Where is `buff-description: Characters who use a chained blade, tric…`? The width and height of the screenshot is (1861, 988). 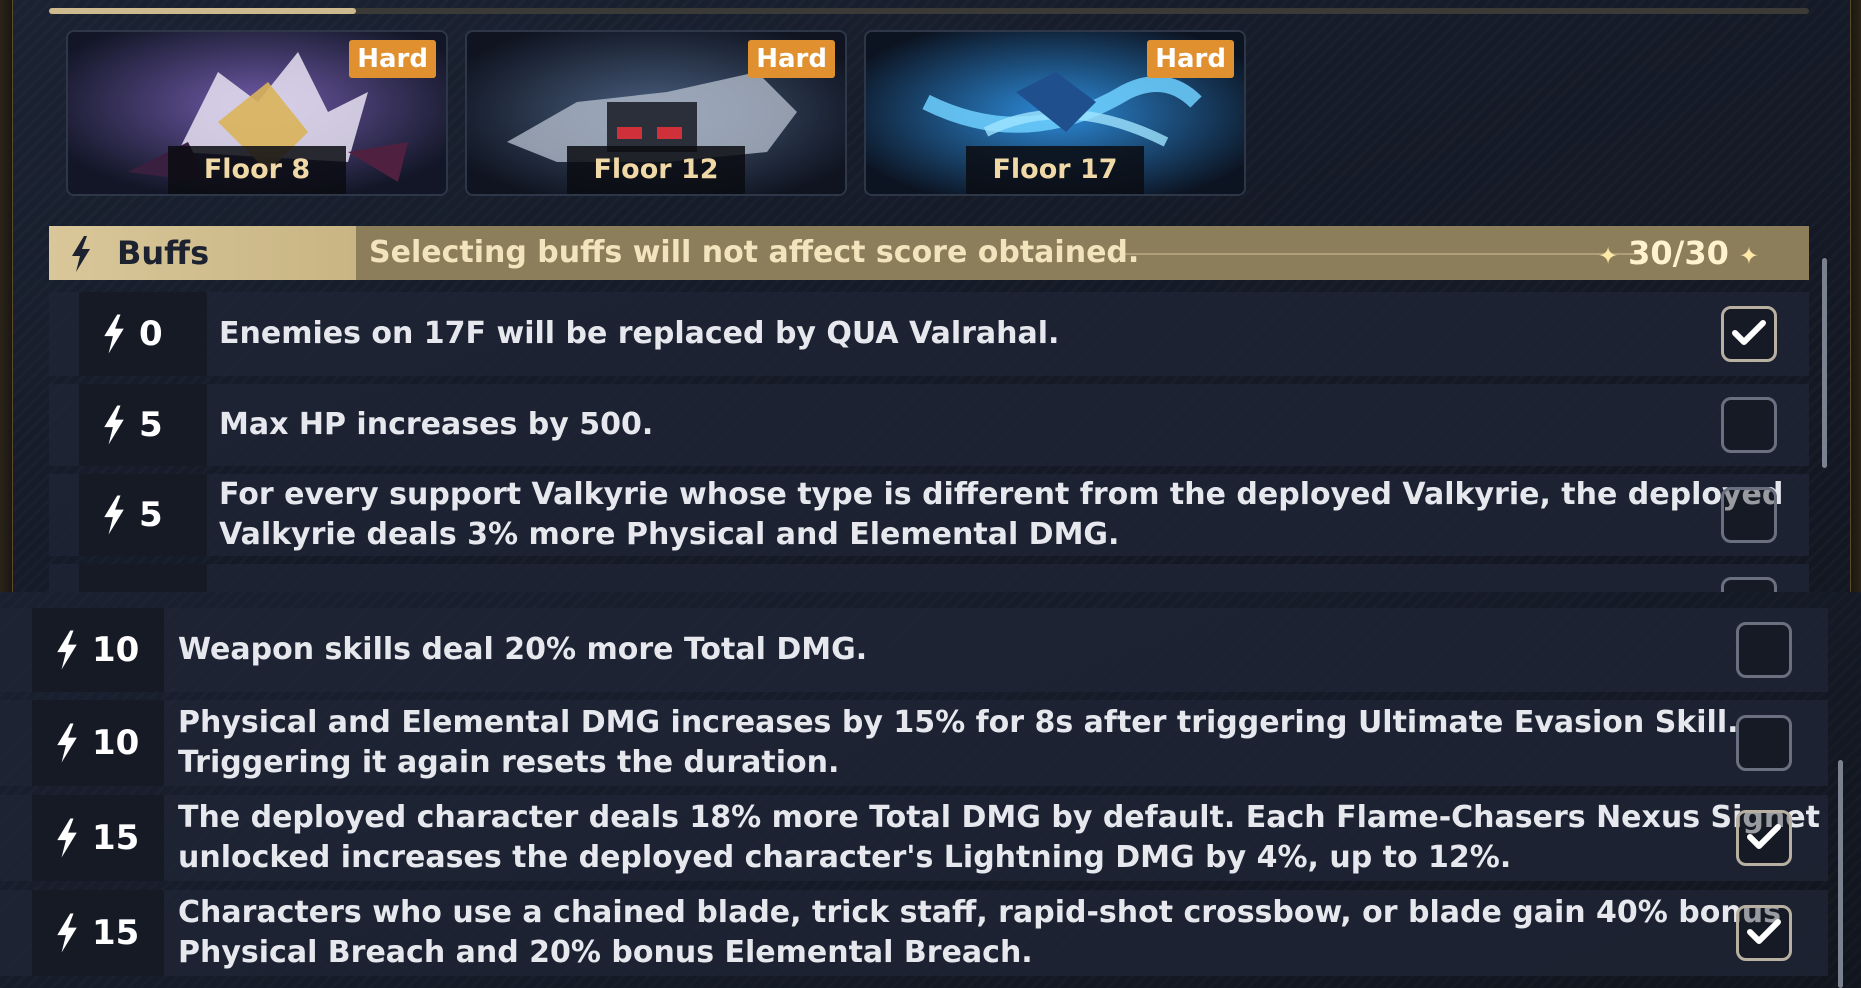 buff-description: Characters who use a chained blade, tric… is located at coordinates (979, 932).